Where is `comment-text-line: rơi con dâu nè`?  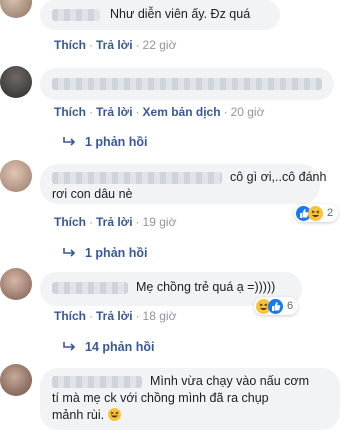
comment-text-line: rơi con dâu nè is located at coordinates (92, 194).